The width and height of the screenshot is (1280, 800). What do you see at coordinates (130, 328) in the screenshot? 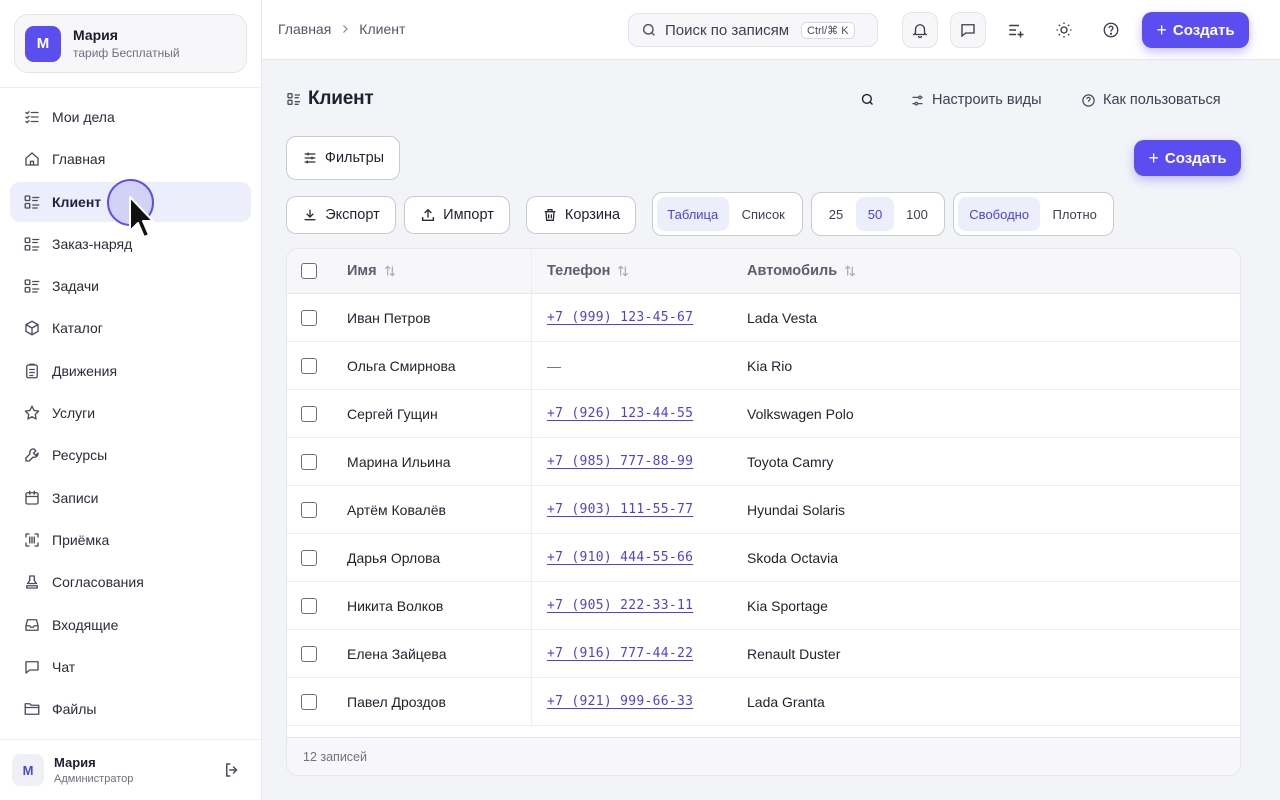
I see `sidebar-item: Каталог` at bounding box center [130, 328].